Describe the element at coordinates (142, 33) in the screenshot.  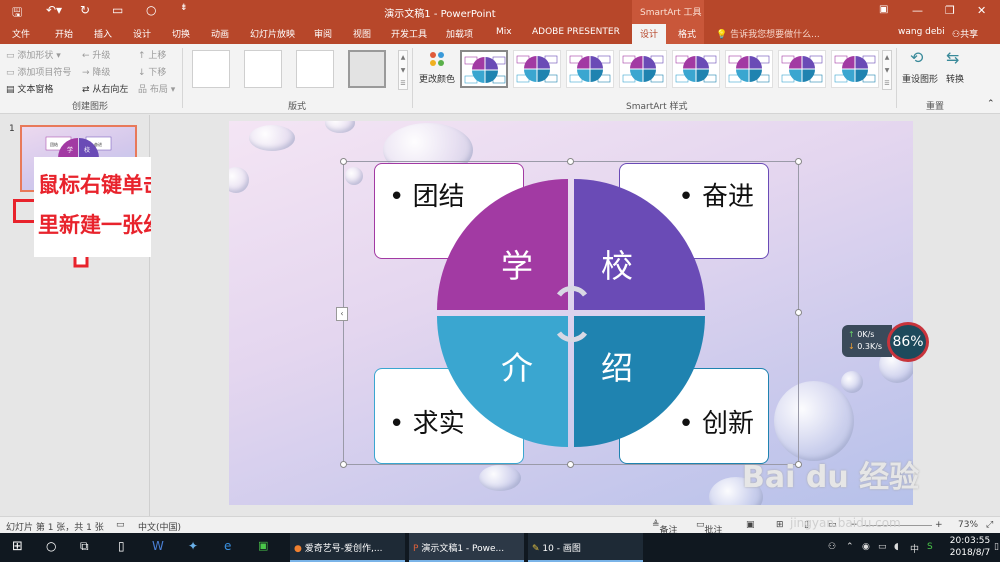
I see `tab-design: 设计` at that location.